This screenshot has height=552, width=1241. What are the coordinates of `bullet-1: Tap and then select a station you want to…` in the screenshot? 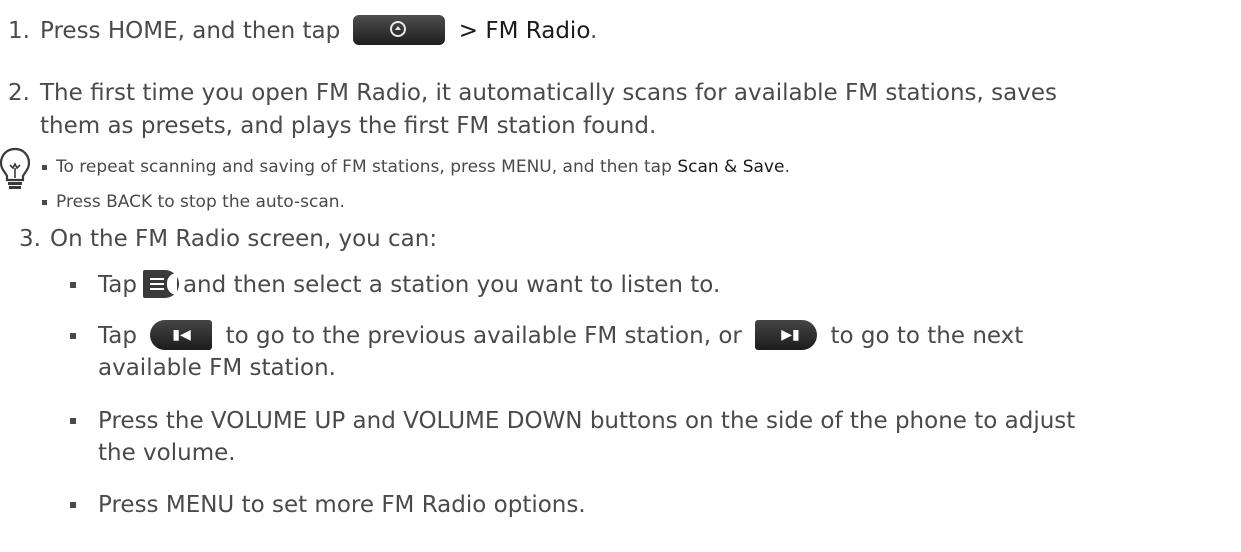 It's located at (409, 285).